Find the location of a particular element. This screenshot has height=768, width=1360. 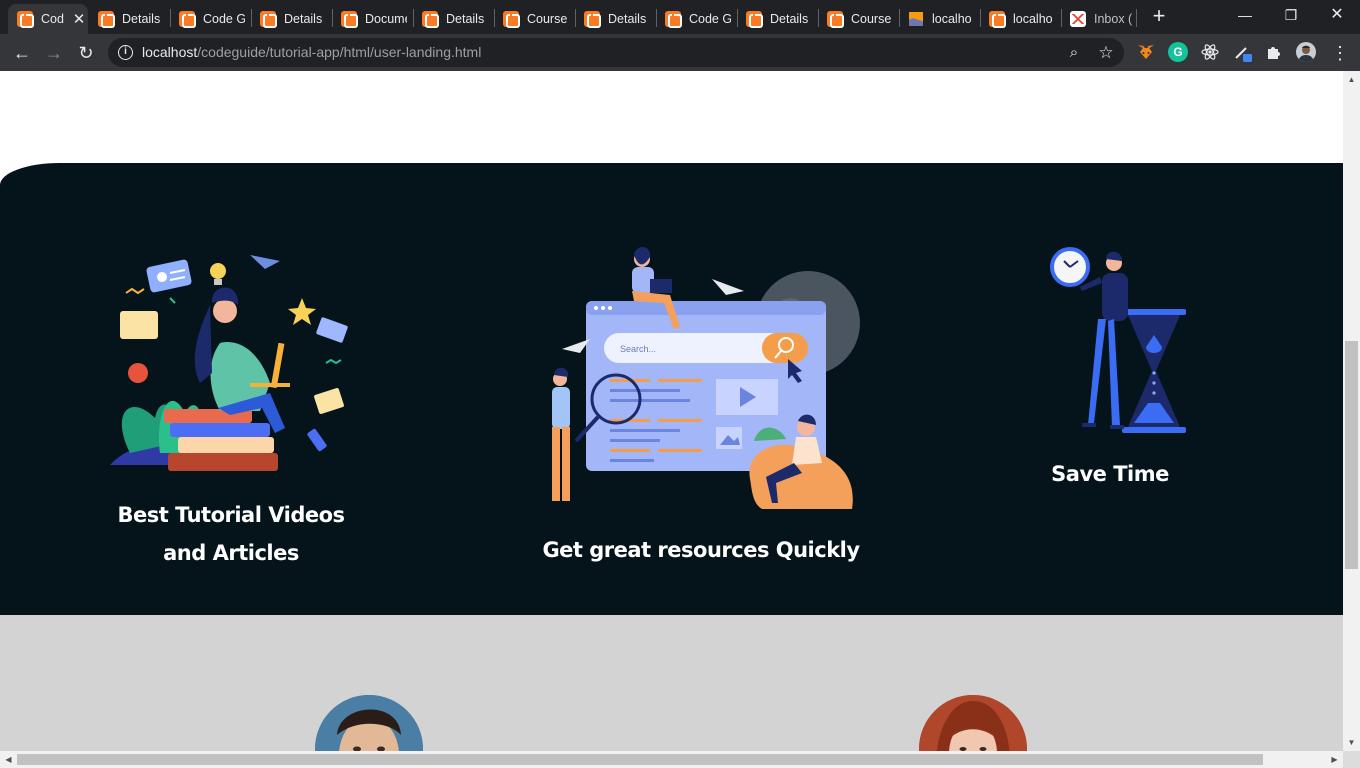

tab-9: Details is located at coordinates (777, 19).